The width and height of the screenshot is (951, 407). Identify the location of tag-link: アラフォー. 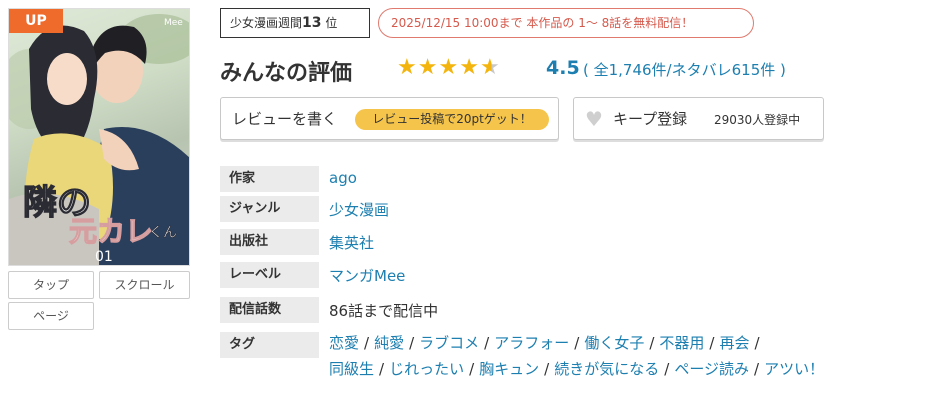
(531, 343).